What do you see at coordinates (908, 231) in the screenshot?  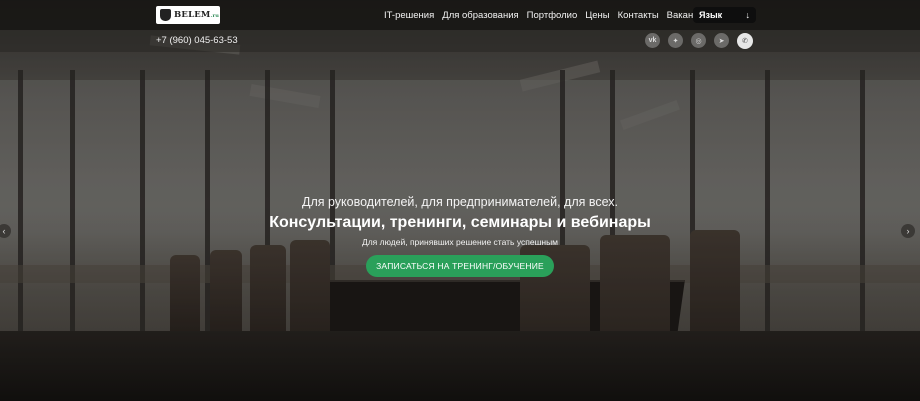 I see `carousel-next-button: ›` at bounding box center [908, 231].